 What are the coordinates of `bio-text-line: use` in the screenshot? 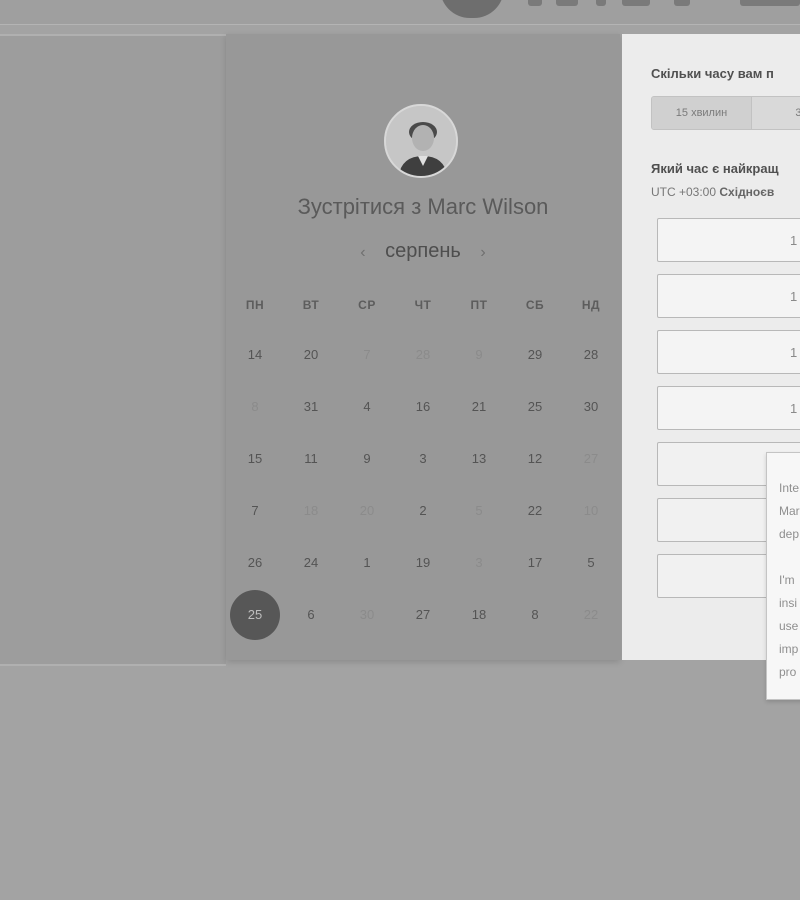 It's located at (789, 626).